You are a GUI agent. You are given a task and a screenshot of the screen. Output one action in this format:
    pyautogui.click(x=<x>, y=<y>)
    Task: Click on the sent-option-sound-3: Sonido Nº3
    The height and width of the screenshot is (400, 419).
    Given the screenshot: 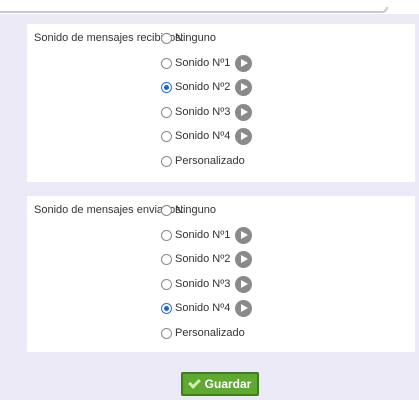 What is the action you would take?
    pyautogui.click(x=207, y=288)
    